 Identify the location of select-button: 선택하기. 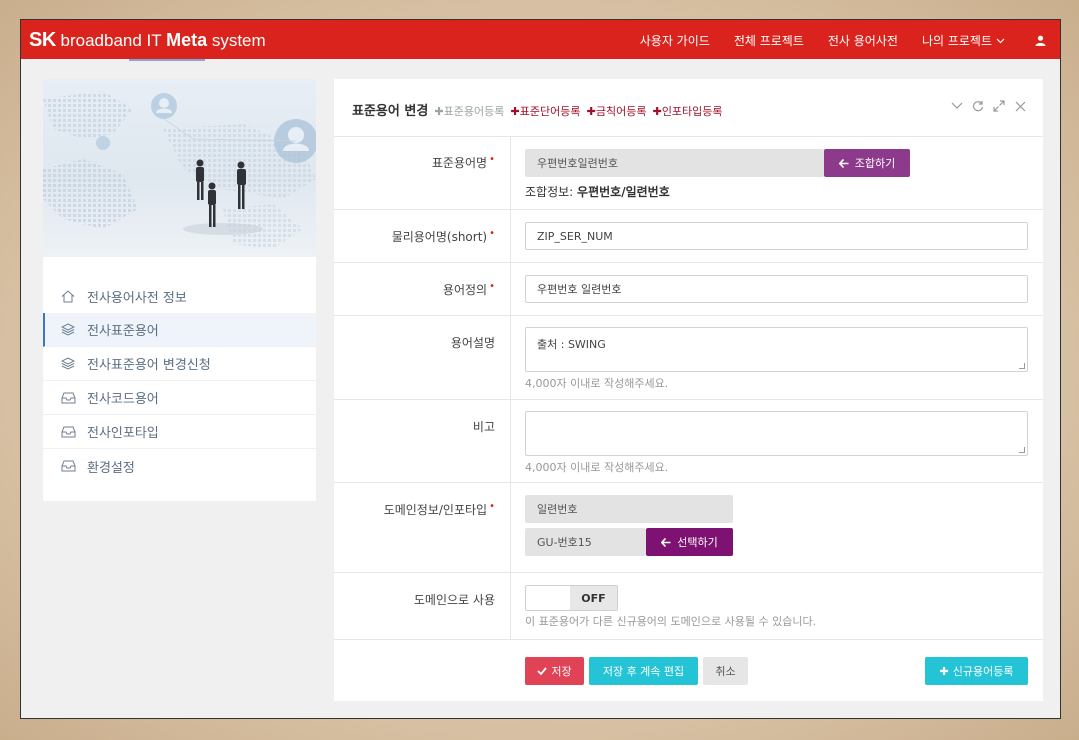
(689, 542).